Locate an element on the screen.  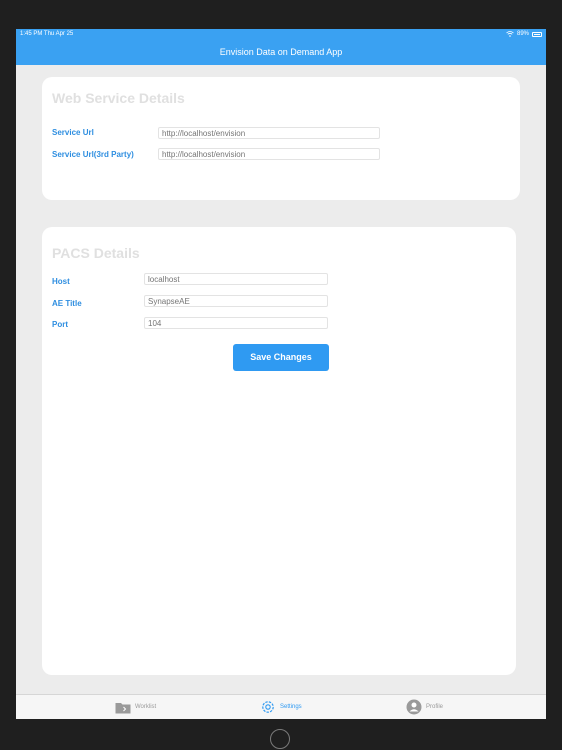
tab-profile-label: Profile is located at coordinates (435, 707).